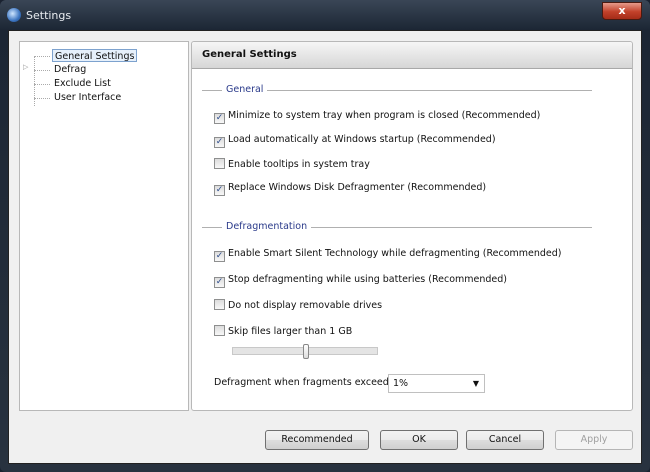 The width and height of the screenshot is (650, 472). I want to click on expand-arrow-icon: ▷, so click(25, 67).